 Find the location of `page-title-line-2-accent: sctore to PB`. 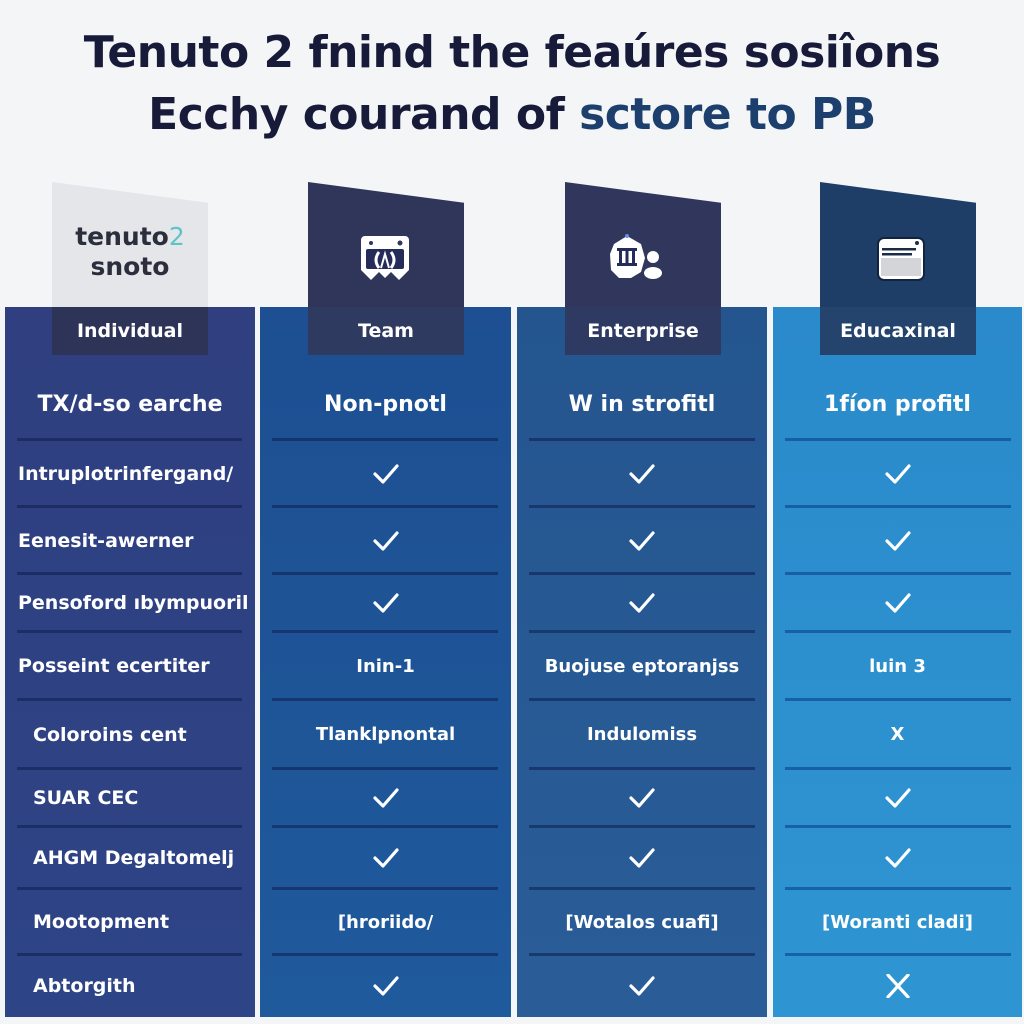

page-title-line-2-accent: sctore to PB is located at coordinates (727, 114).